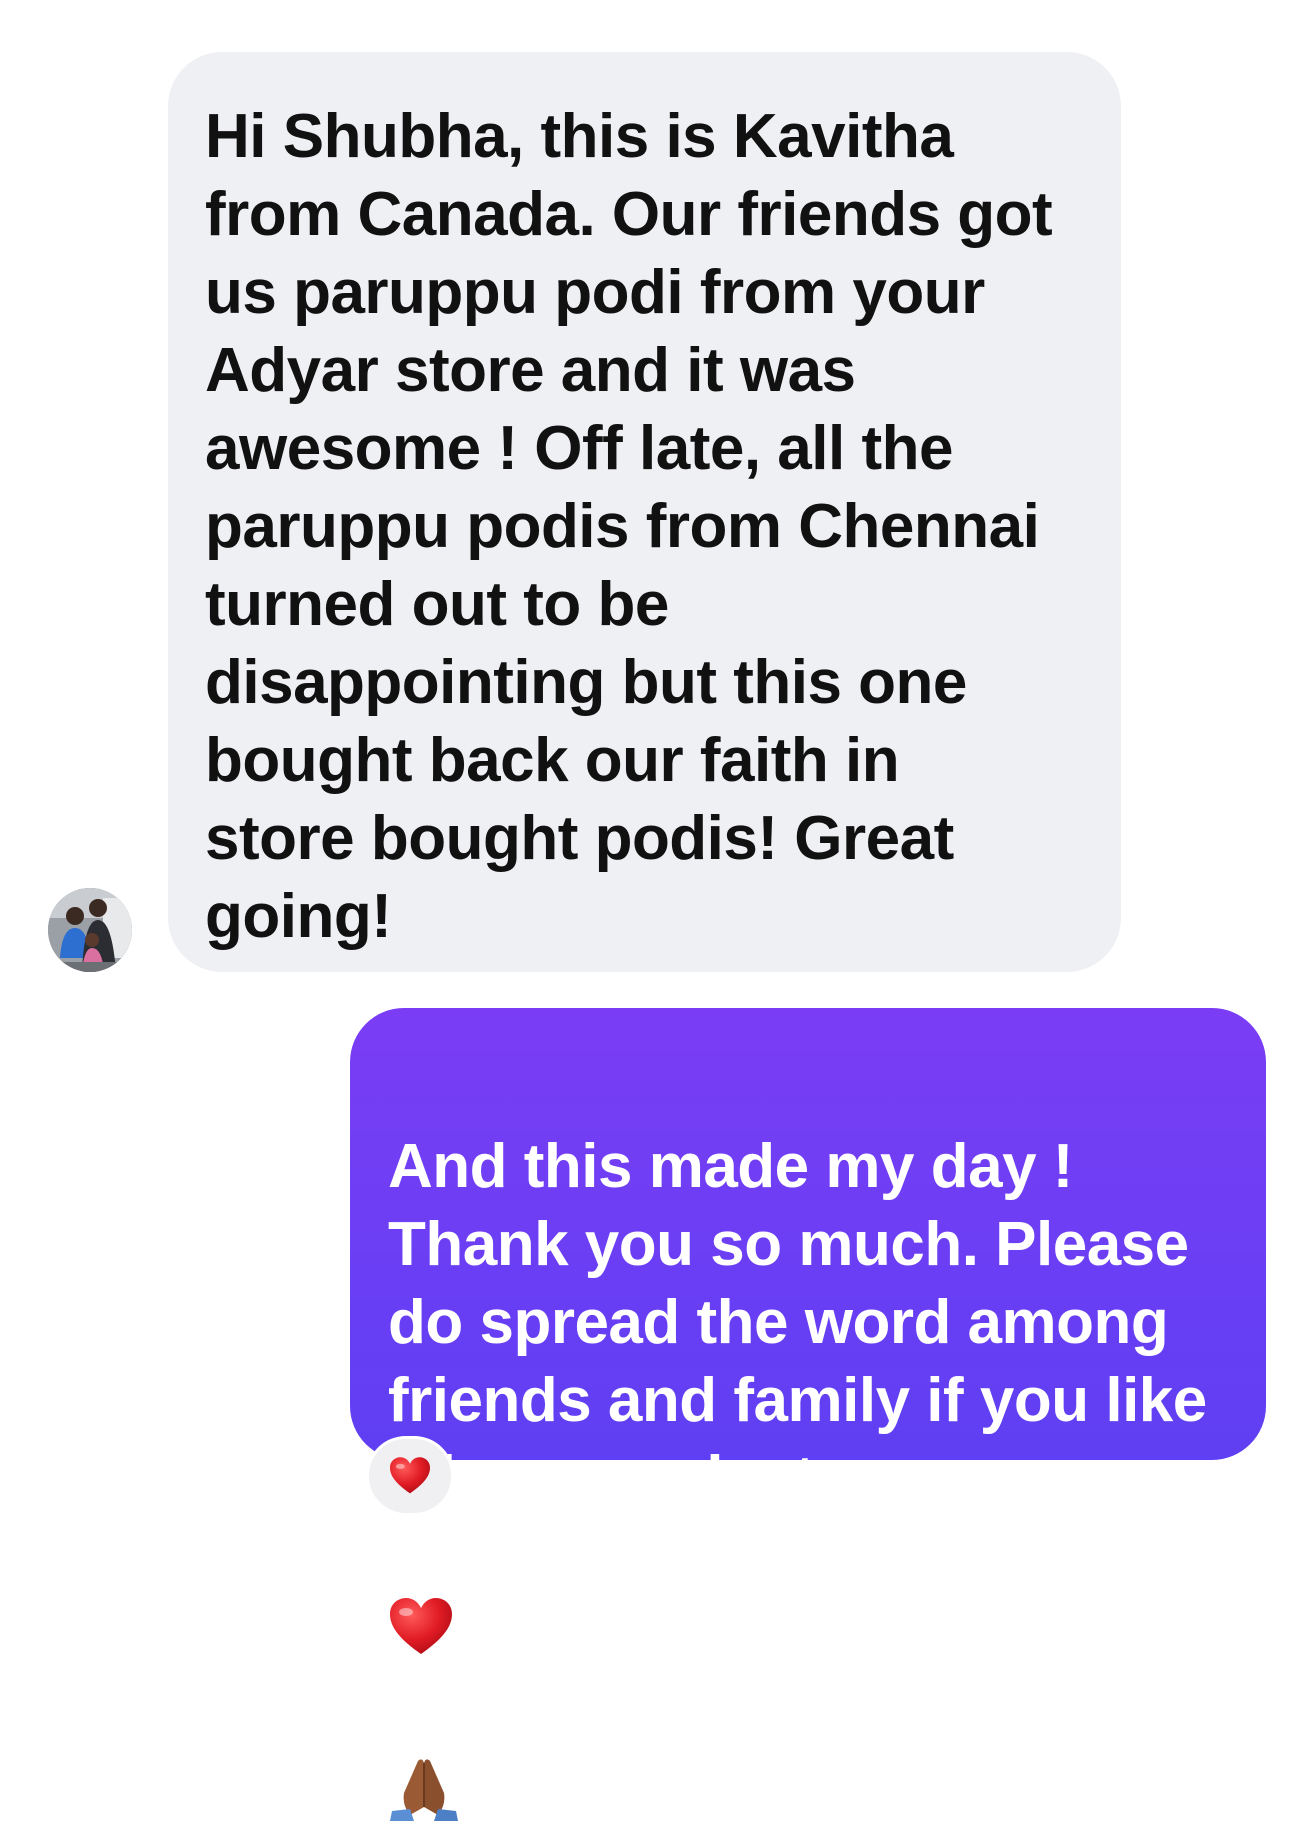 Image resolution: width=1290 pixels, height=1842 pixels. I want to click on heart-reaction-badge, so click(410, 1476).